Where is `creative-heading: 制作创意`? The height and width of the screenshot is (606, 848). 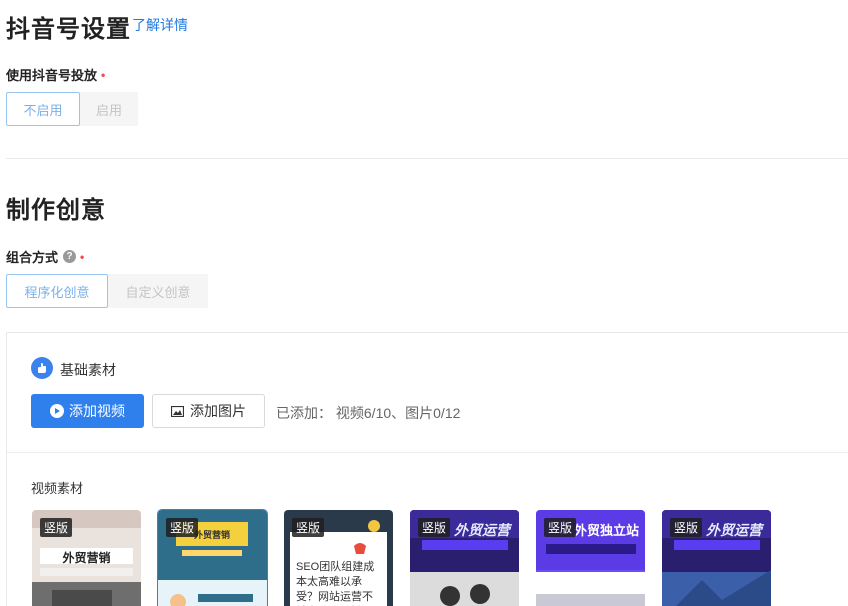 creative-heading: 制作创意 is located at coordinates (56, 210).